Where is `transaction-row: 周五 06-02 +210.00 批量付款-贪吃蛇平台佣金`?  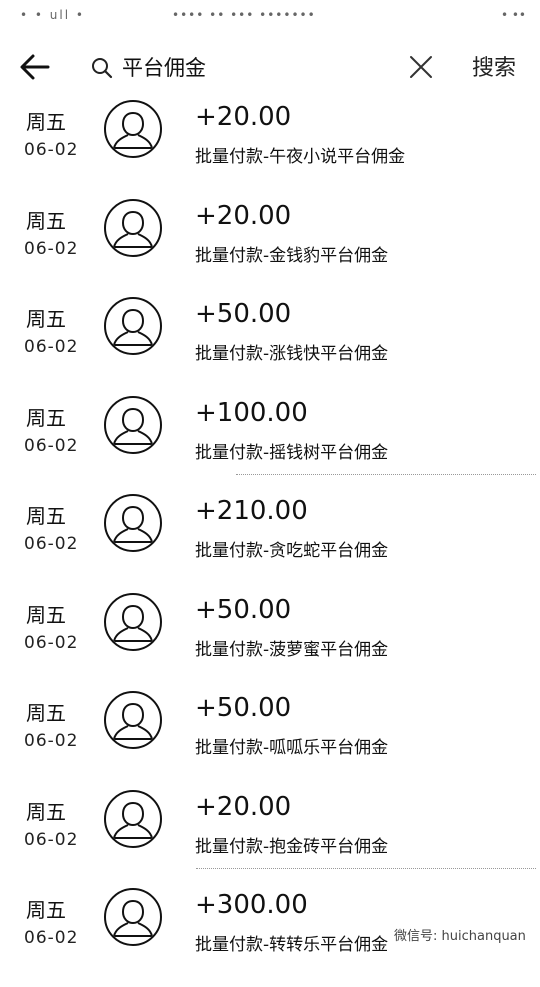 transaction-row: 周五 06-02 +210.00 批量付款-贪吃蛇平台佣金 is located at coordinates (270, 543).